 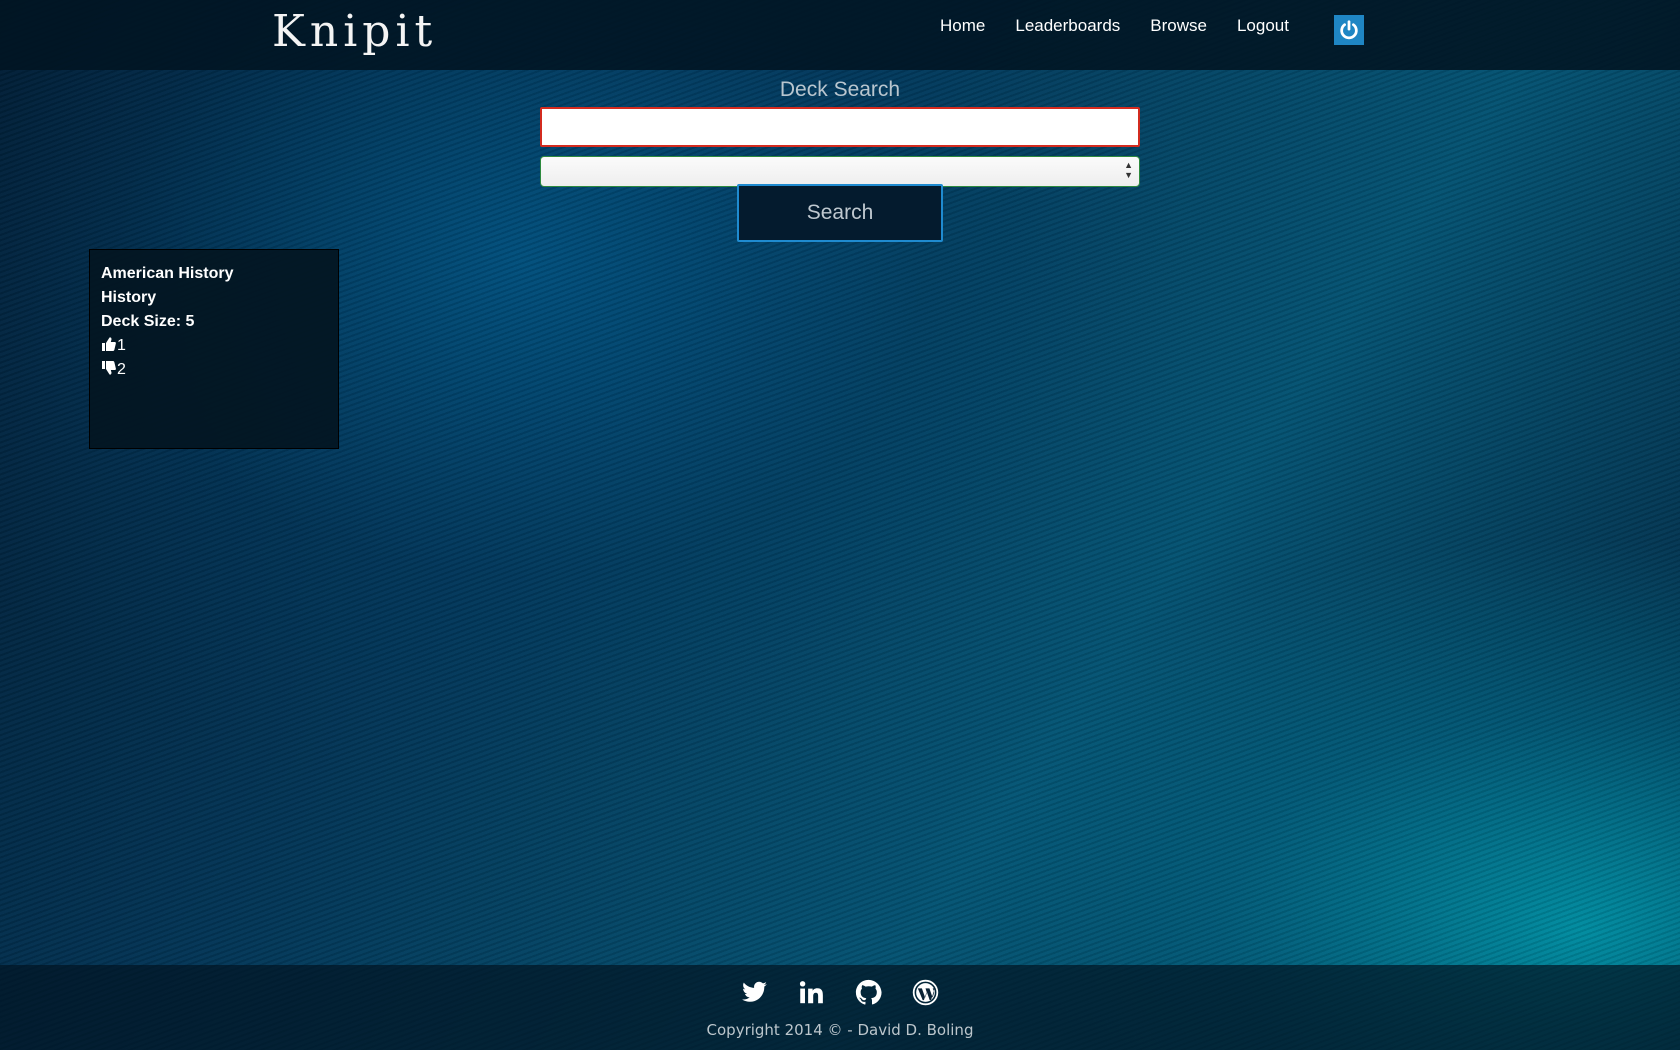 What do you see at coordinates (129, 297) in the screenshot?
I see `deck-category: History` at bounding box center [129, 297].